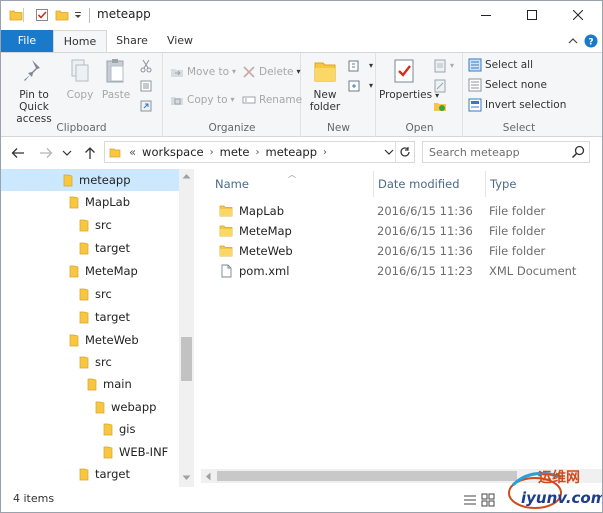  What do you see at coordinates (389, 152) in the screenshot?
I see `address-history-button` at bounding box center [389, 152].